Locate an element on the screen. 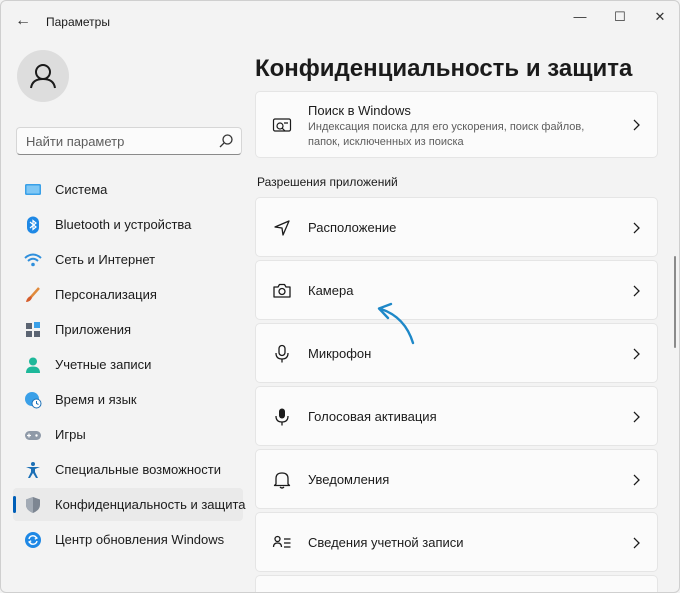  voice-activation-icon is located at coordinates (282, 417).